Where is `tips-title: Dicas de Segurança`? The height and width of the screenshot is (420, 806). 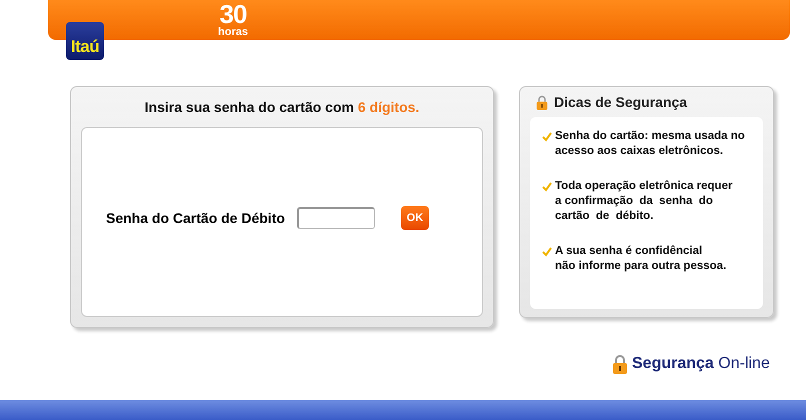
tips-title: Dicas de Segurança is located at coordinates (621, 102).